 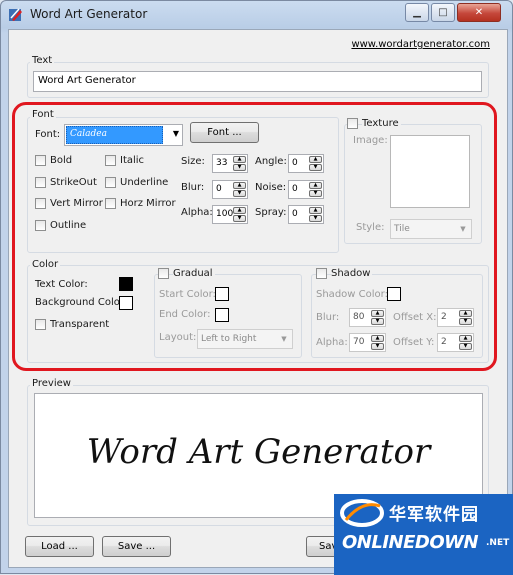 I want to click on watermark-suffix: .NET, so click(x=498, y=543).